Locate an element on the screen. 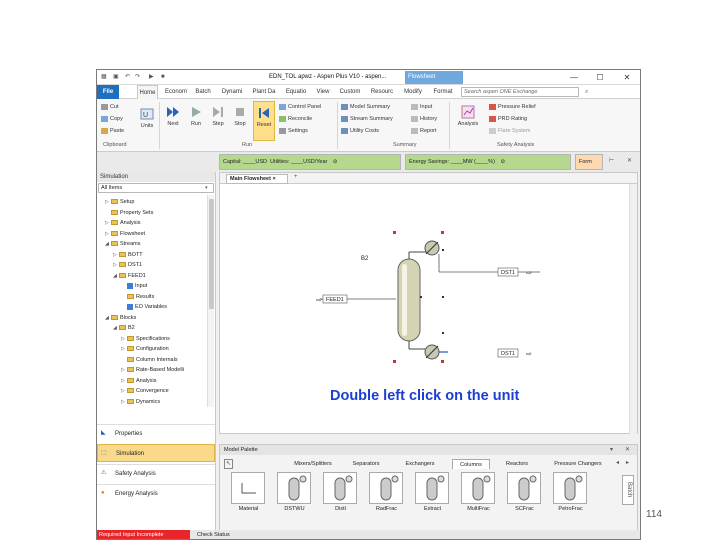 Image resolution: width=720 pixels, height=540 pixels. add-tab-icon: + is located at coordinates (296, 177).